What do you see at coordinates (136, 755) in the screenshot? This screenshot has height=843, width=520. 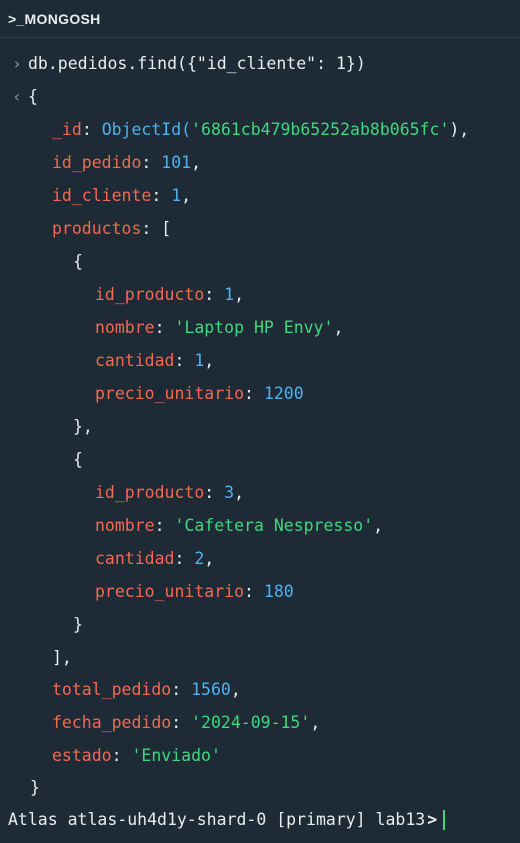 I see `field-estado: estado: 'Enviado'` at bounding box center [136, 755].